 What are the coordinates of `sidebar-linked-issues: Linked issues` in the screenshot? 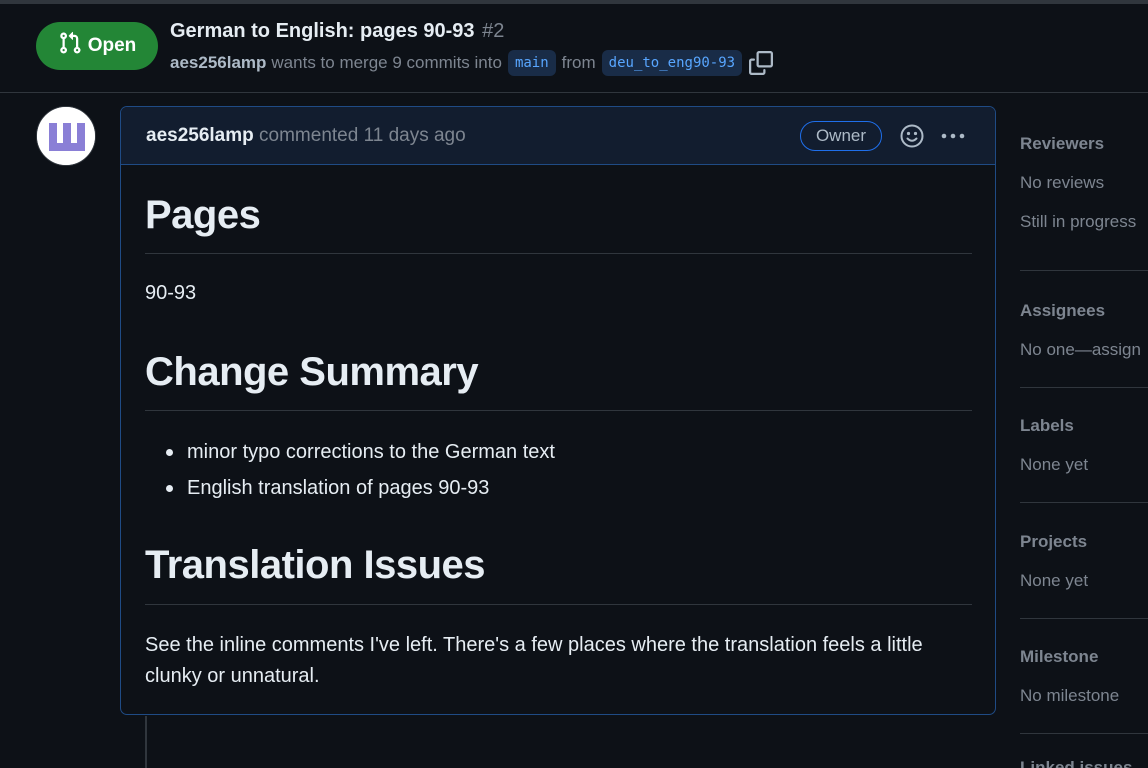 It's located at (1084, 763).